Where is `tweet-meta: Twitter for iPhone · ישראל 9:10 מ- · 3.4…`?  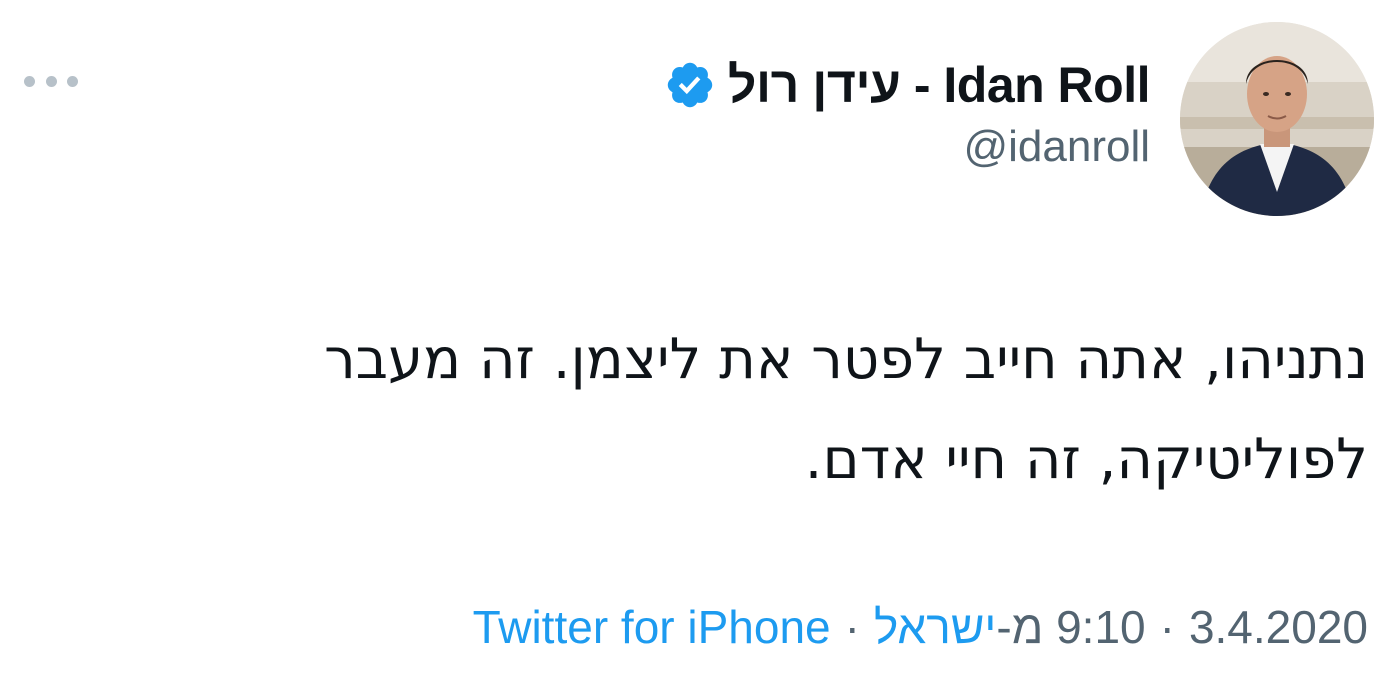 tweet-meta: Twitter for iPhone · ישראל 9:10 מ- · 3.4… is located at coordinates (920, 627).